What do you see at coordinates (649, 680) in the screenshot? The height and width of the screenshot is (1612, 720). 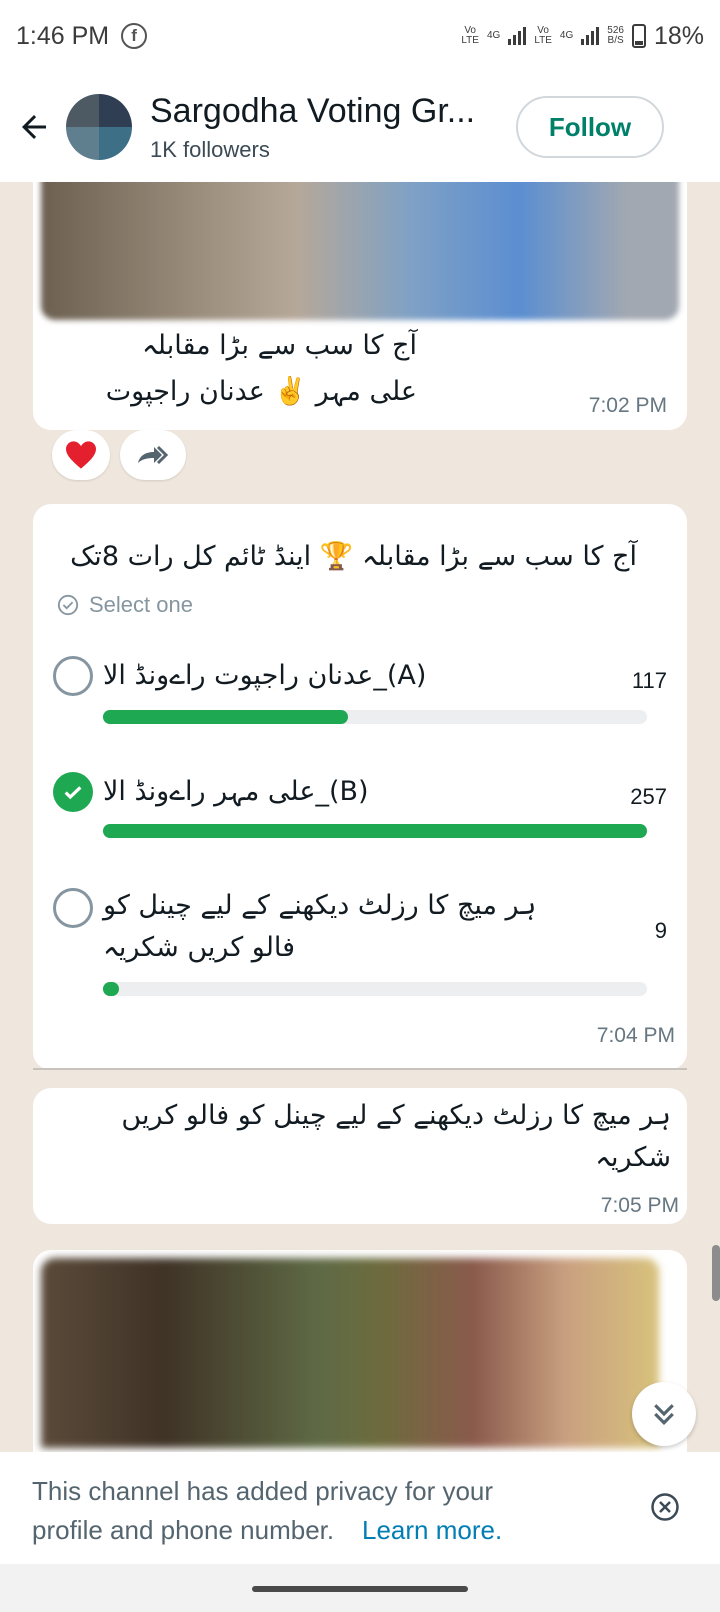 I see `poll-option-a-count: 117` at bounding box center [649, 680].